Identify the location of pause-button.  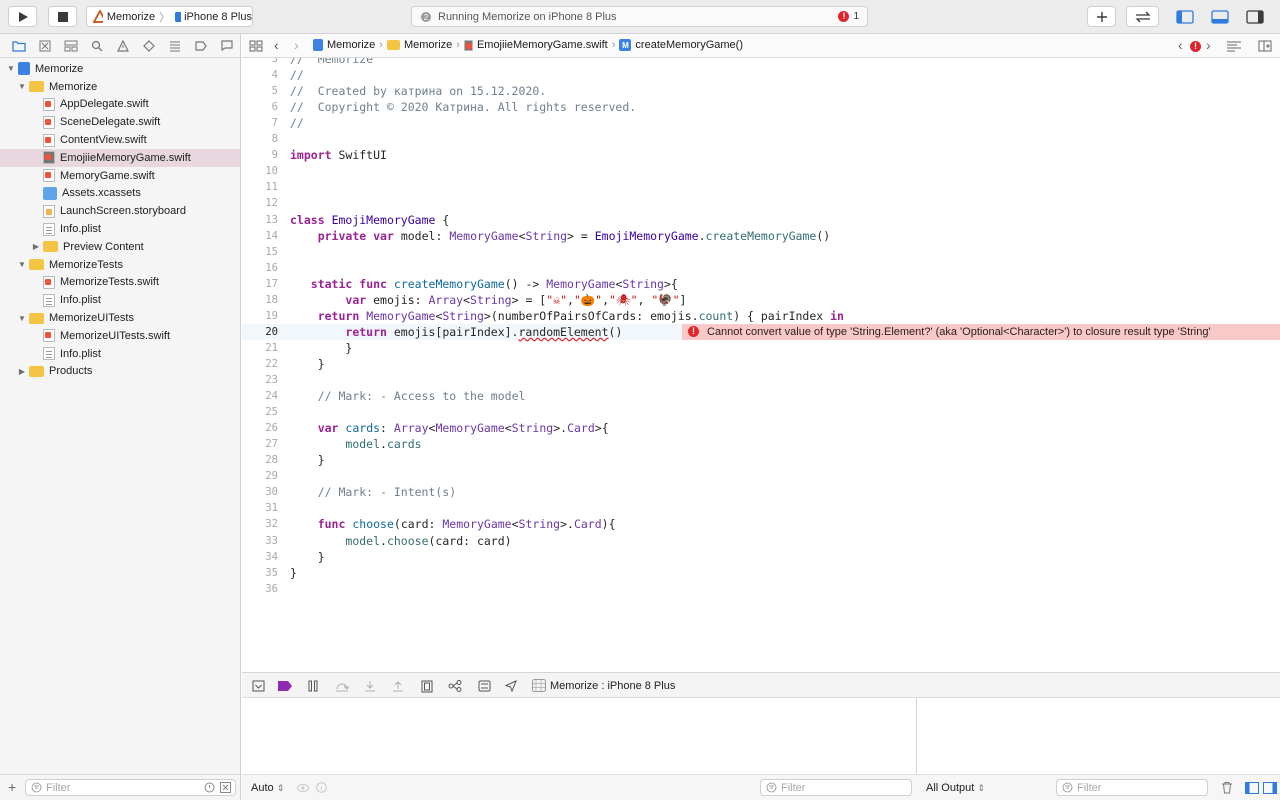
(313, 686).